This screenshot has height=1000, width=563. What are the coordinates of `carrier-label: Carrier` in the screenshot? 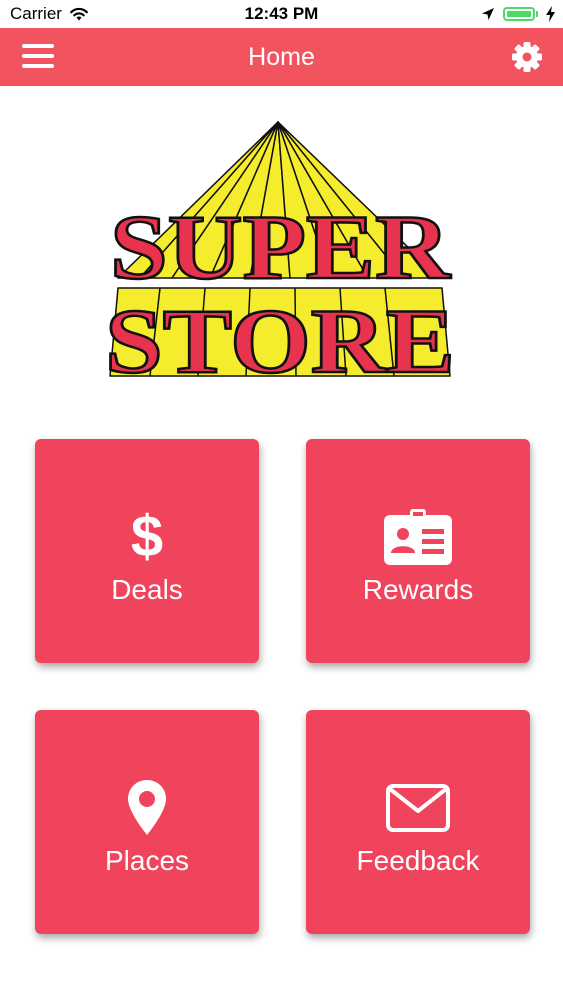 It's located at (36, 13).